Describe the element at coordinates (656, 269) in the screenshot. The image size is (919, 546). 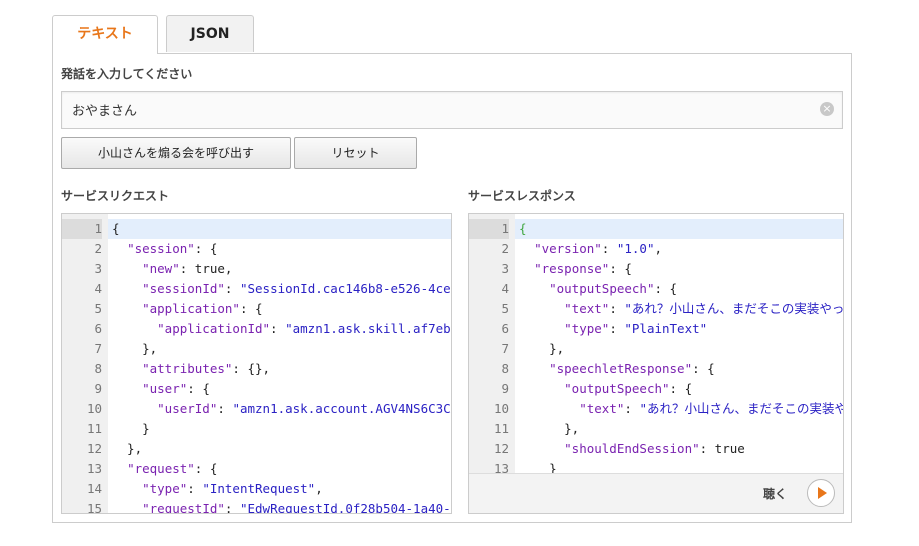
I see `code-line: 3 "response": {` at that location.